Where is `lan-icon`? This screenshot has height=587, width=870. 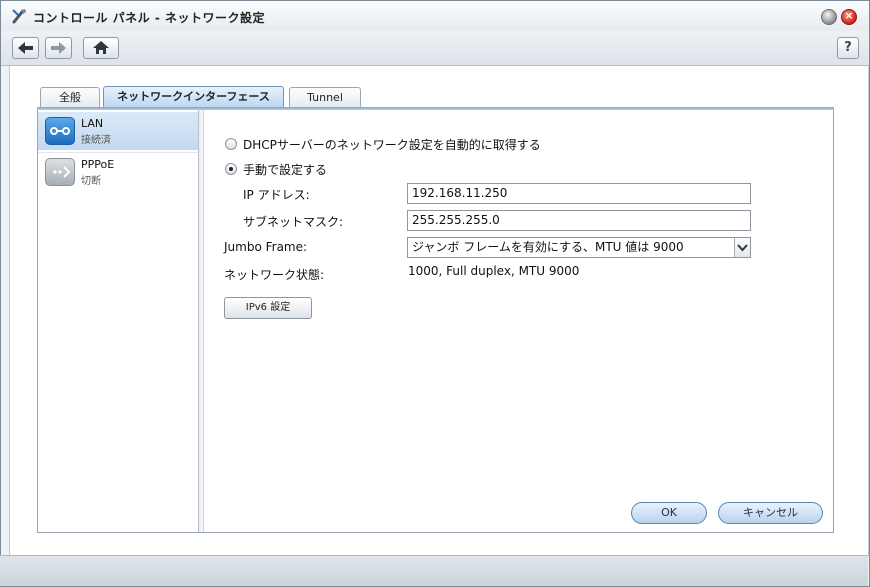
lan-icon is located at coordinates (60, 131).